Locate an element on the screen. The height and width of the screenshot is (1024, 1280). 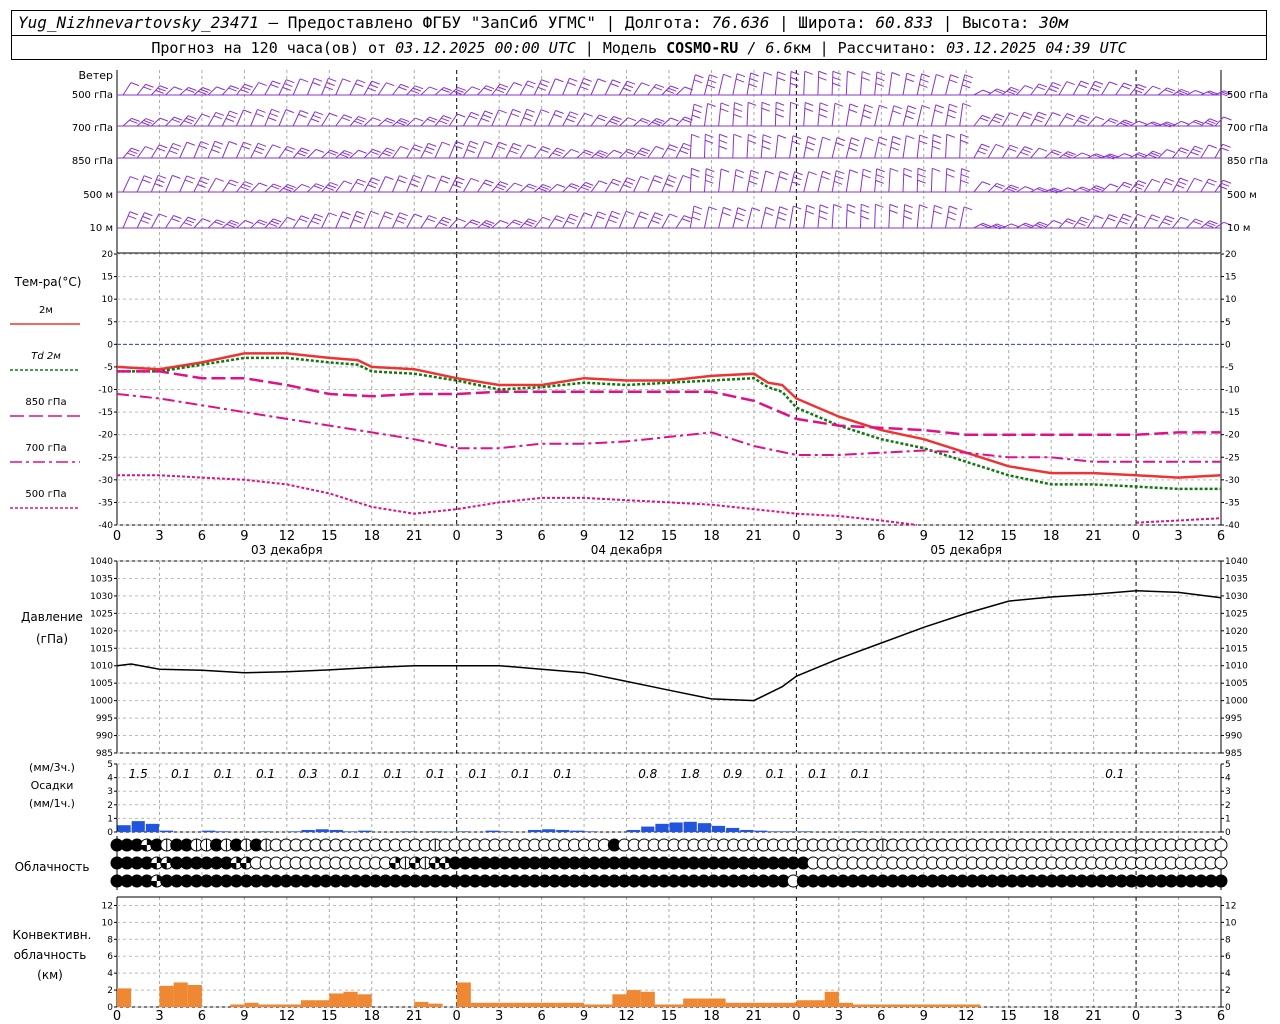
y-tick-label: 1040 is located at coordinates (1236, 562).